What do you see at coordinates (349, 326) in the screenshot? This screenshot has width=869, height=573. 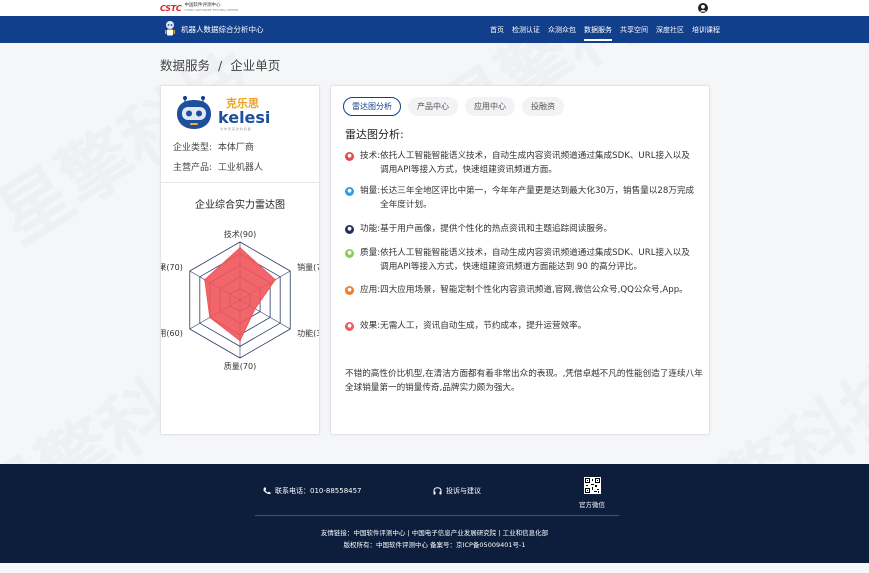 I see `effect-icon: ●` at bounding box center [349, 326].